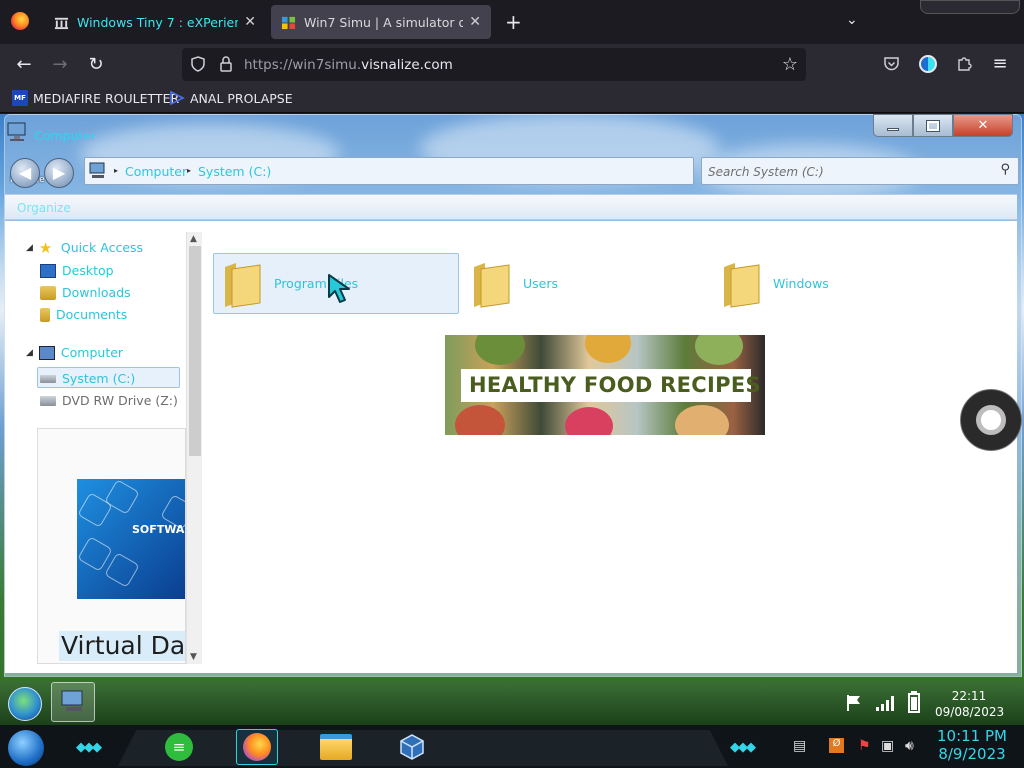 The width and height of the screenshot is (1024, 768). What do you see at coordinates (983, 125) in the screenshot?
I see `close-window-button: ✕` at bounding box center [983, 125].